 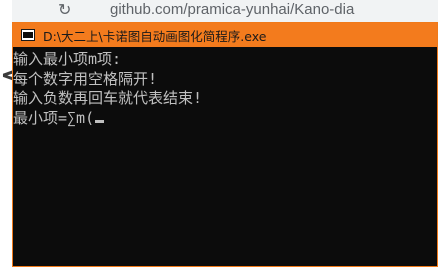 I want to click on browser-background: ↻ github.com/pramica-yunhai/Kano-dia, so click(x=219, y=11).